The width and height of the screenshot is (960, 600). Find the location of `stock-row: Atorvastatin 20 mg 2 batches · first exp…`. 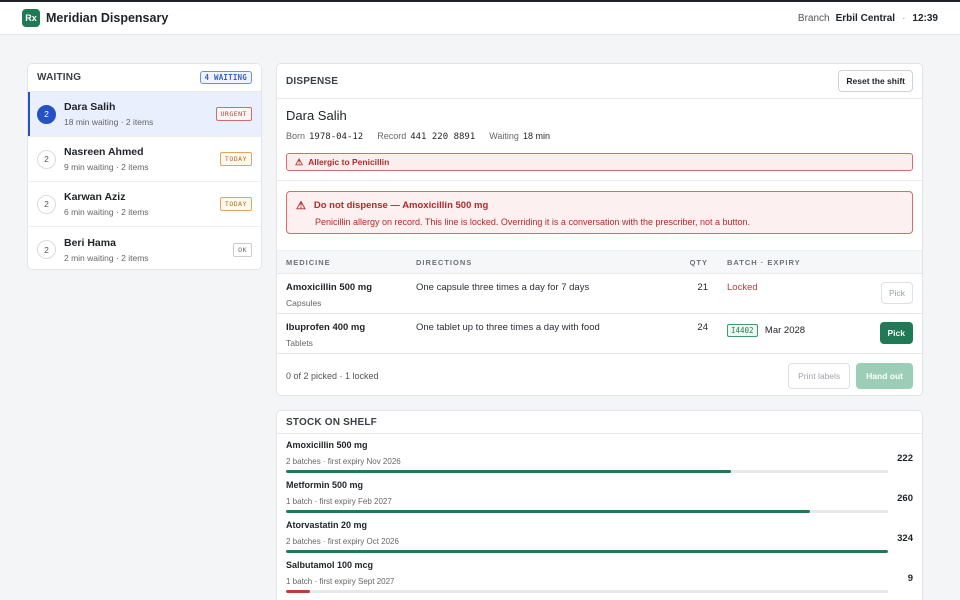

stock-row: Atorvastatin 20 mg 2 batches · first exp… is located at coordinates (599, 534).